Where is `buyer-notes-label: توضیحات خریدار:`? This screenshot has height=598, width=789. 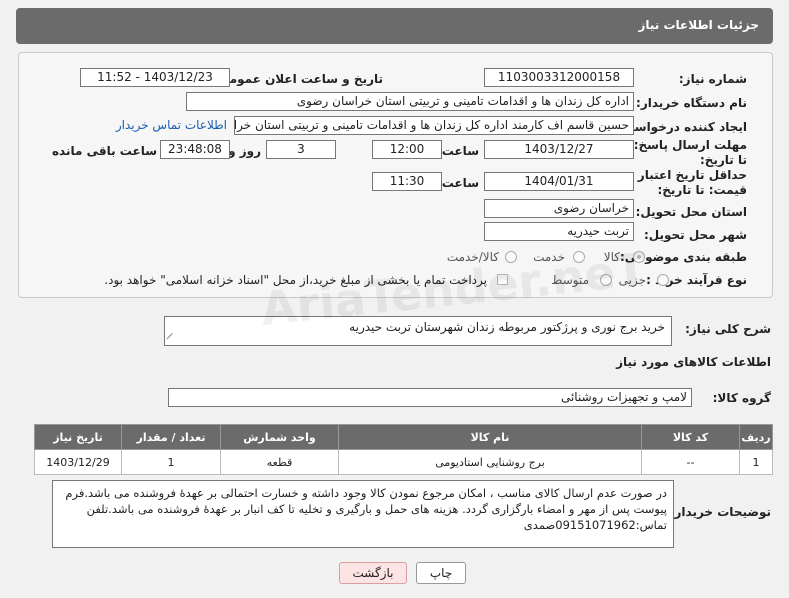
buyer-notes-label: توضیحات خریدار: is located at coordinates (720, 512).